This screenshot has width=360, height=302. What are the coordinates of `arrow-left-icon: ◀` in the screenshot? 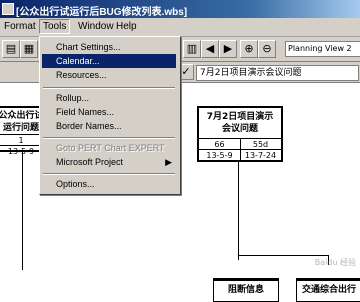 It's located at (210, 49).